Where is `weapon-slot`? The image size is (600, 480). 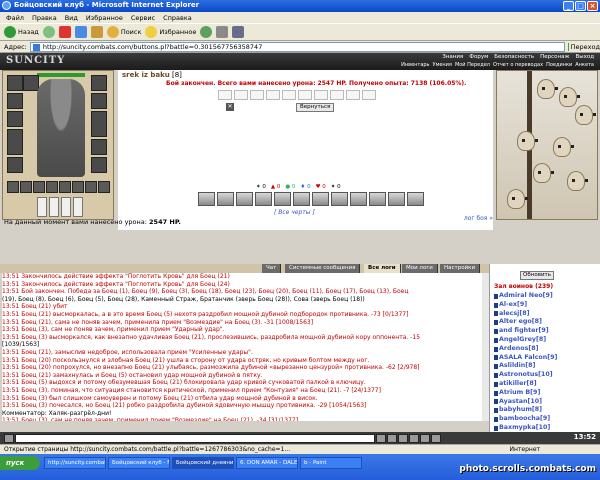 weapon-slot is located at coordinates (15, 142).